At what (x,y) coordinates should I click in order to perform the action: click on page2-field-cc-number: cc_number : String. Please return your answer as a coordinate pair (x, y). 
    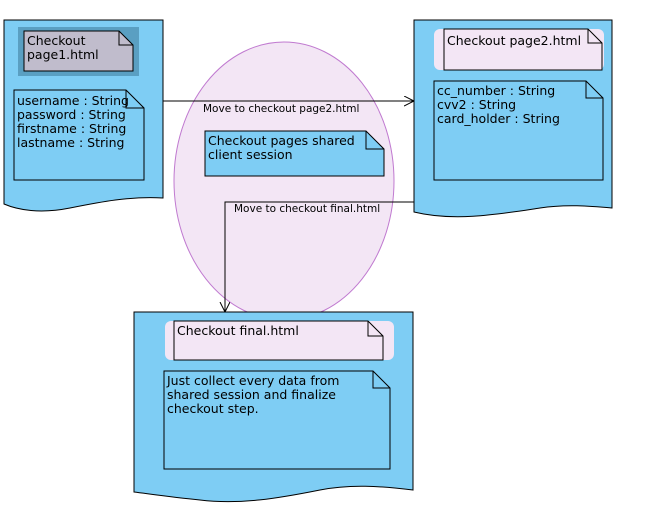
    Looking at the image, I should click on (496, 90).